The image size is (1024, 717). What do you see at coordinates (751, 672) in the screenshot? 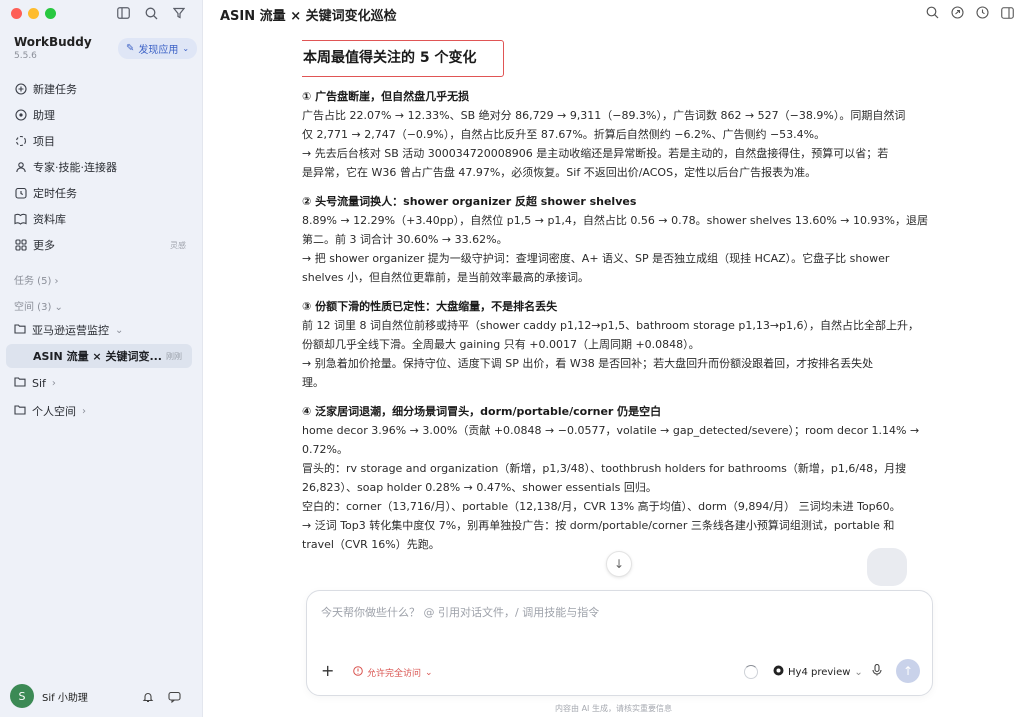
I see `loading-spinner-icon` at bounding box center [751, 672].